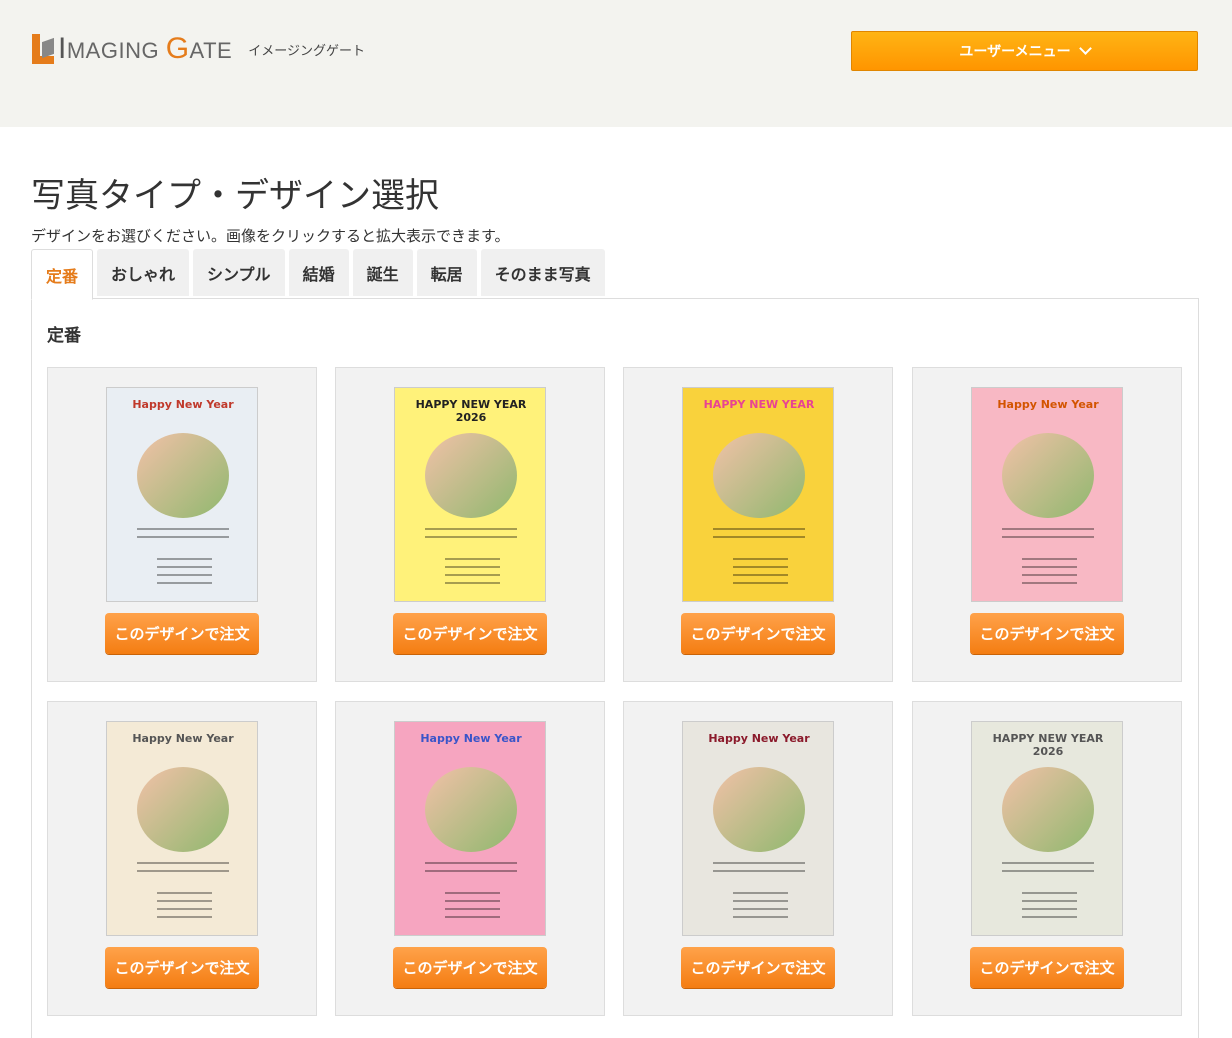  Describe the element at coordinates (382, 272) in the screenshot. I see `tab-birth: 誕生` at that location.